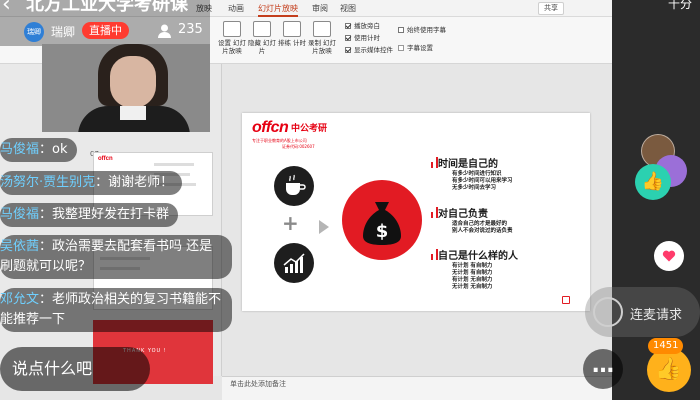  What do you see at coordinates (566, 300) in the screenshot?
I see `slide-corner-icon` at bounding box center [566, 300].